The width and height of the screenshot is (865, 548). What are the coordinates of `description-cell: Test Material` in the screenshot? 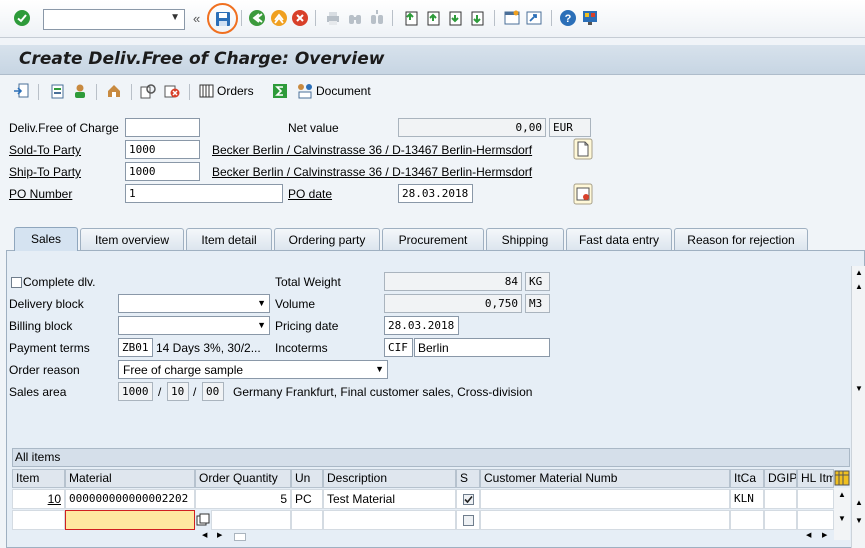 It's located at (389, 499).